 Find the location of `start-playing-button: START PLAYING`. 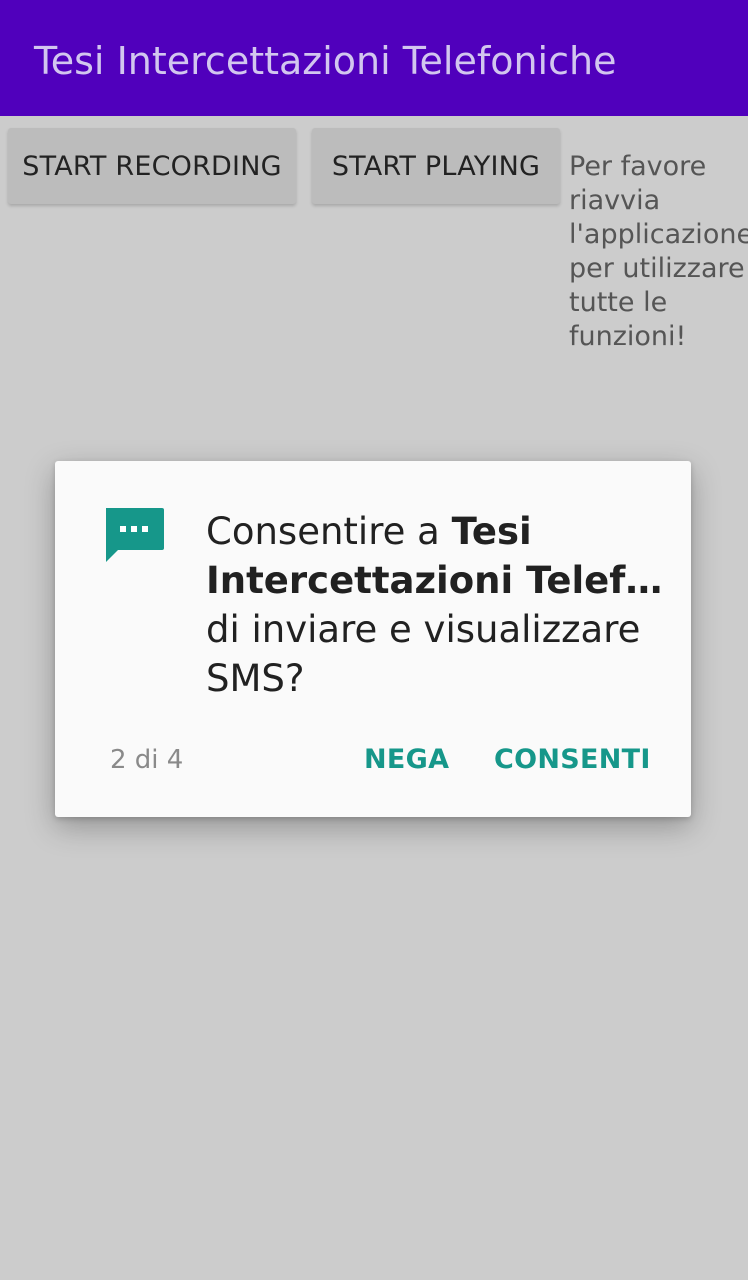

start-playing-button: START PLAYING is located at coordinates (436, 166).